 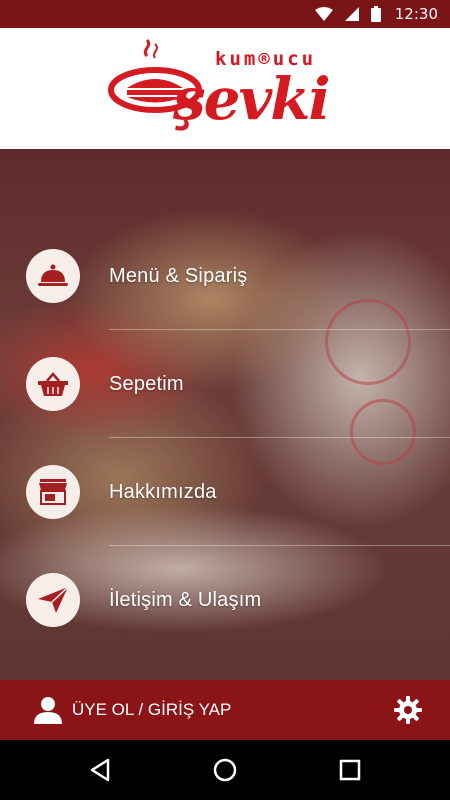 I want to click on paper-plane-icon, so click(x=53, y=600).